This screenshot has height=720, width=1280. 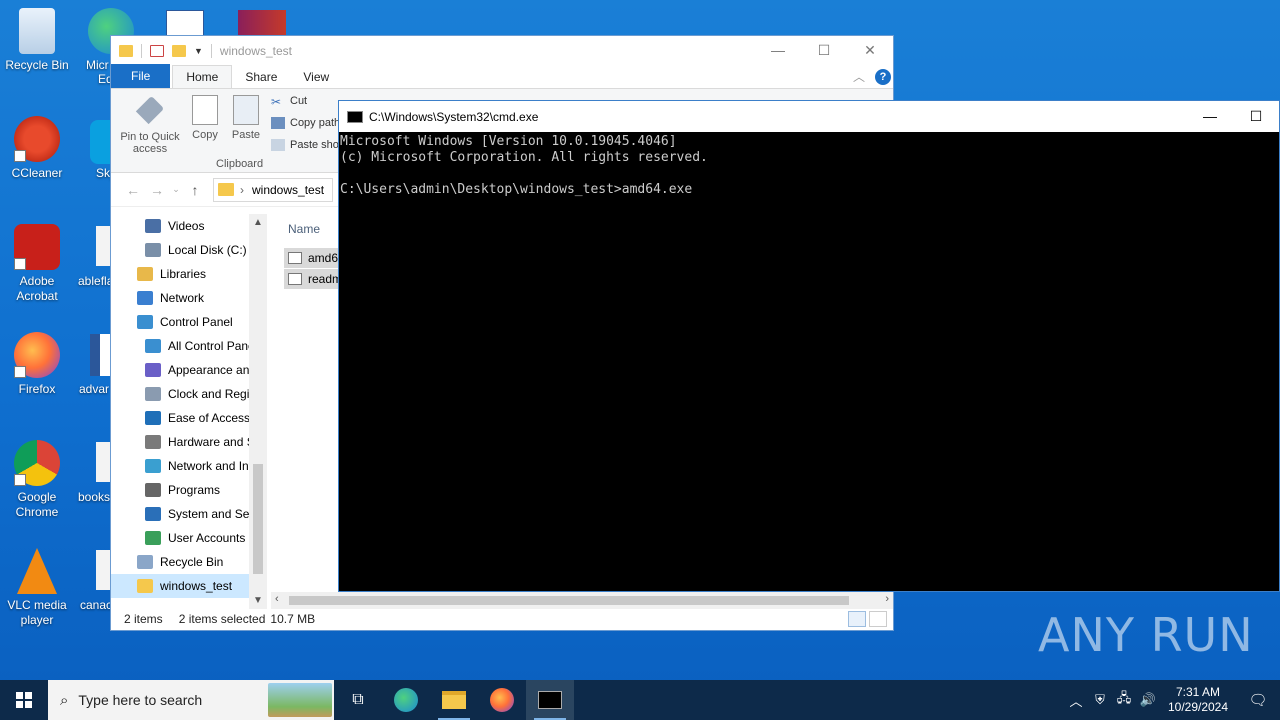 I want to click on column-header-name: Name, so click(x=304, y=229).